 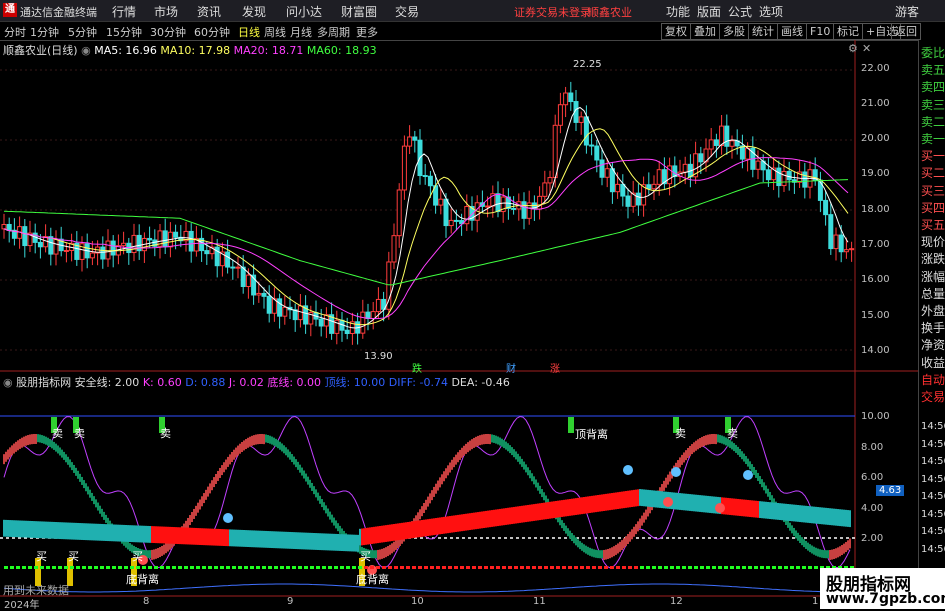 What do you see at coordinates (676, 31) in the screenshot?
I see `fuquan-button: 复权` at bounding box center [676, 31].